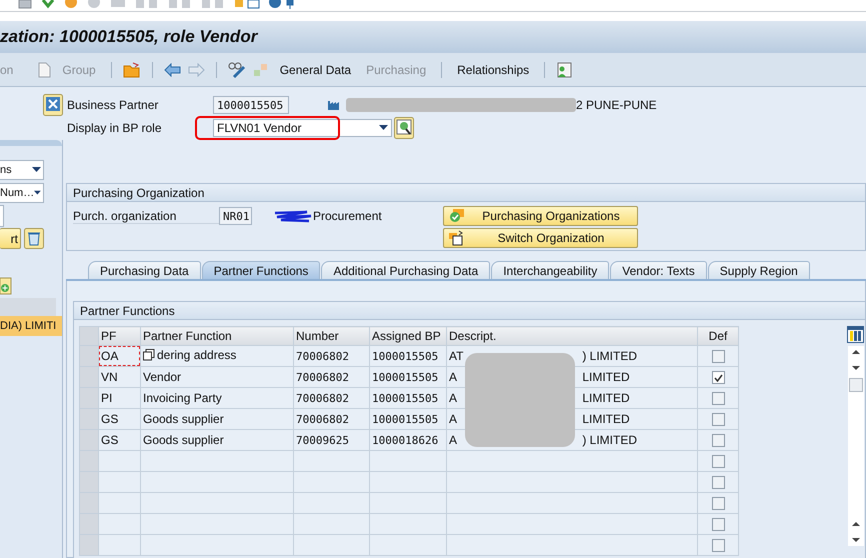 The width and height of the screenshot is (866, 558). What do you see at coordinates (113, 105) in the screenshot?
I see `field-label: Business Partner` at bounding box center [113, 105].